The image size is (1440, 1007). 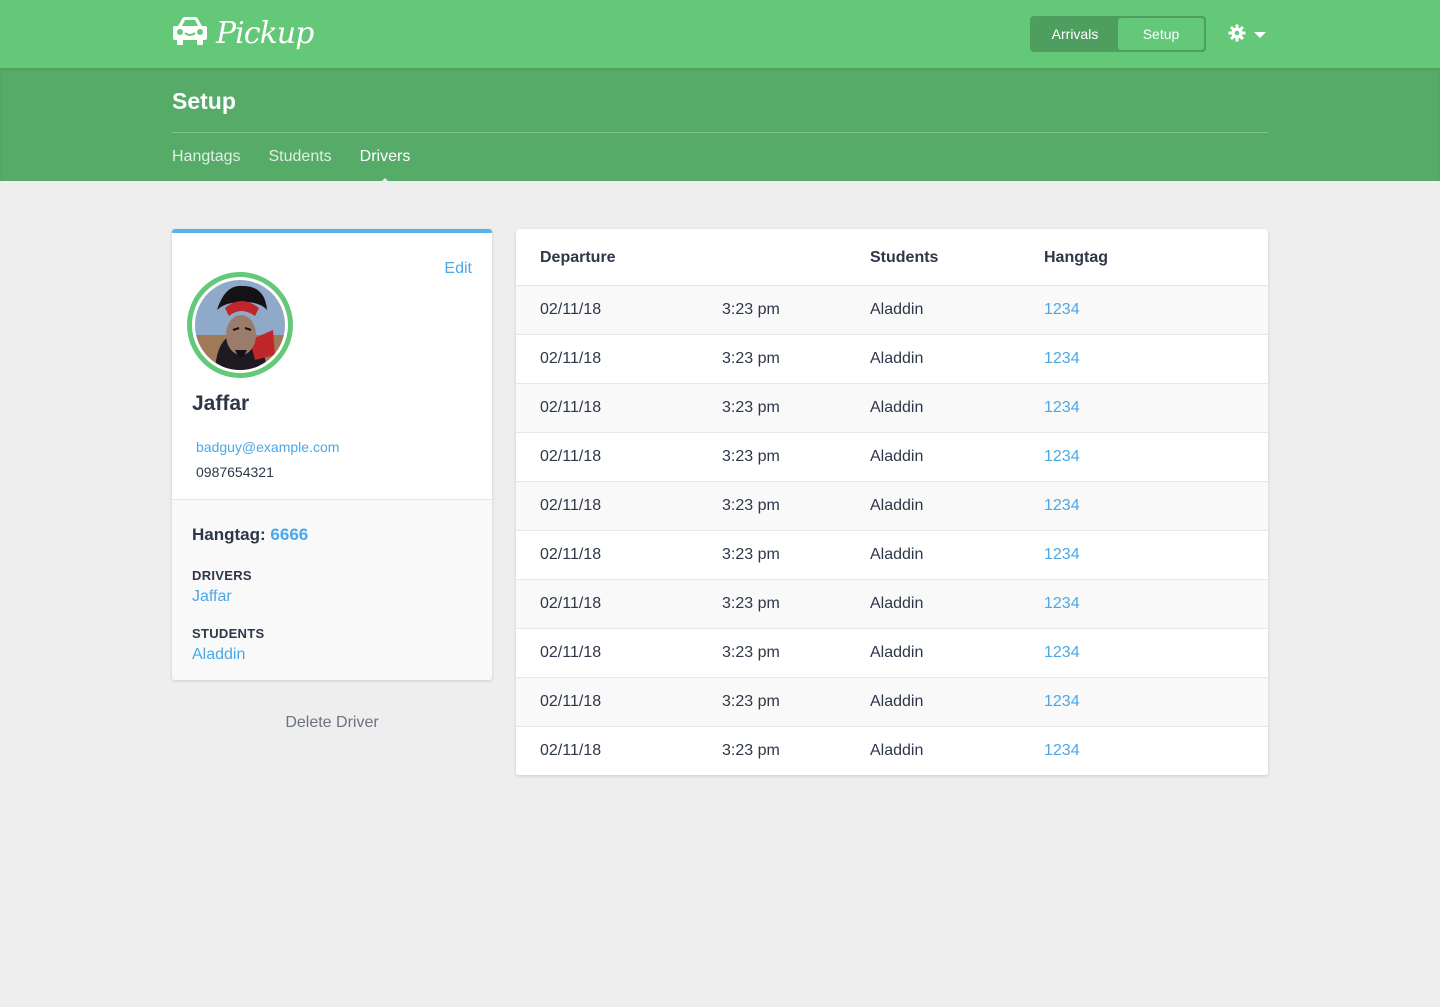 I want to click on brand-name: Pickup, so click(x=265, y=33).